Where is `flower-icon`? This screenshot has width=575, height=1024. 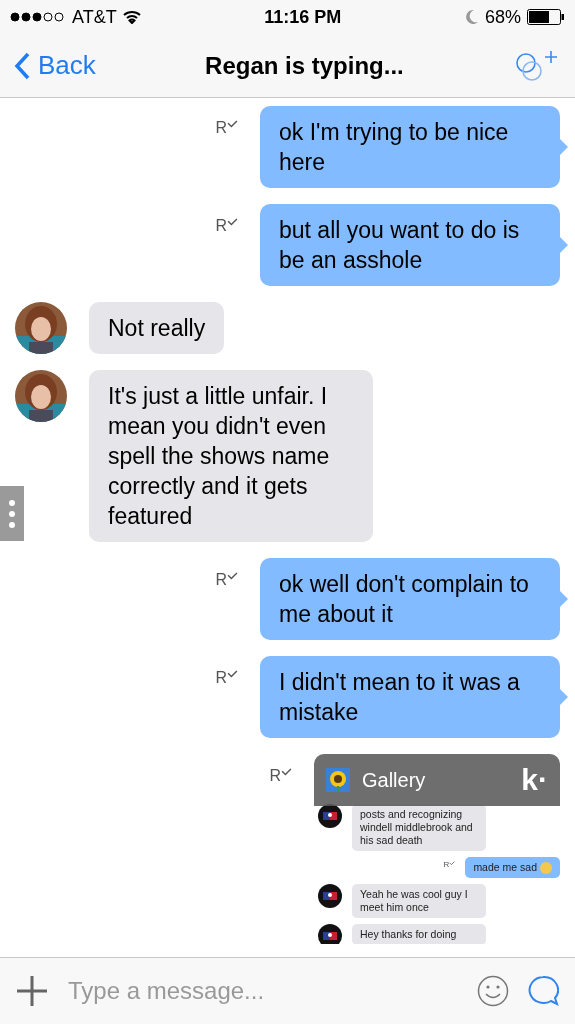
flower-icon is located at coordinates (338, 780).